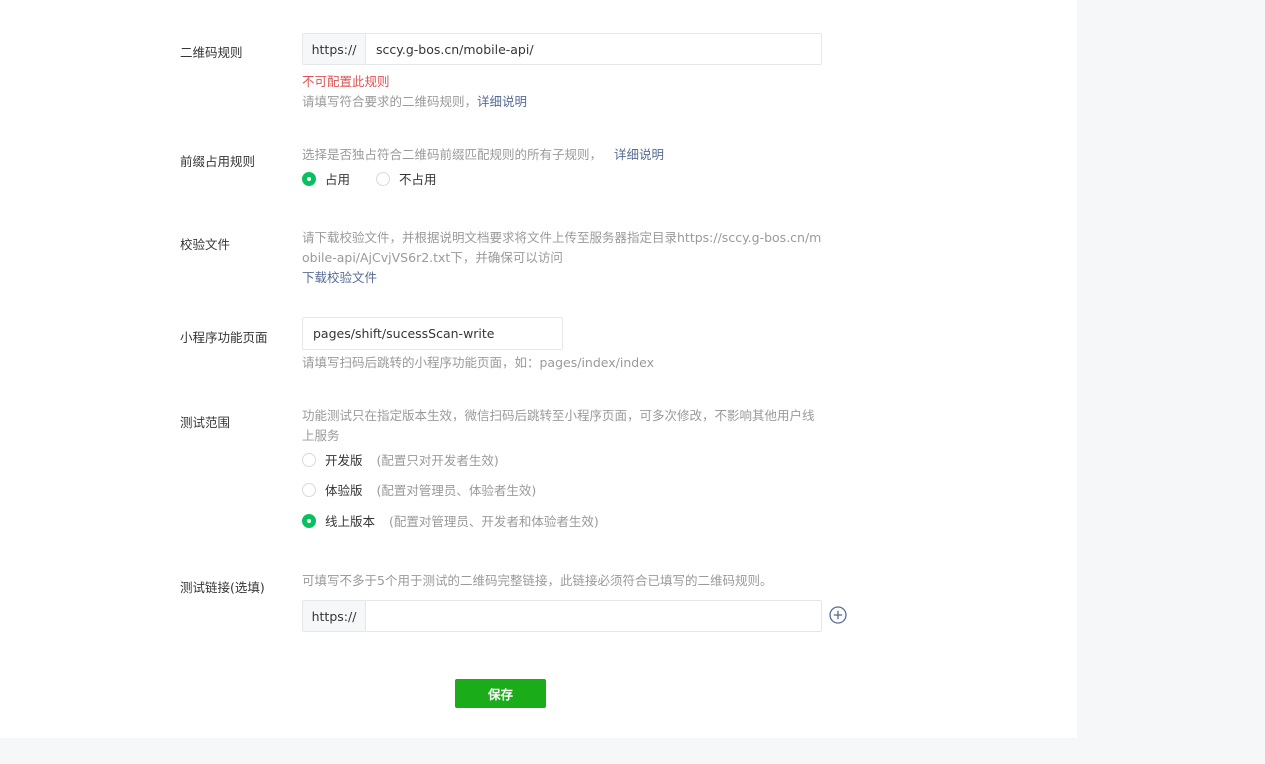 Image resolution: width=1265 pixels, height=764 pixels. Describe the element at coordinates (456, 490) in the screenshot. I see `radio-trial-note: (配置对管理员、体验者生效)` at that location.